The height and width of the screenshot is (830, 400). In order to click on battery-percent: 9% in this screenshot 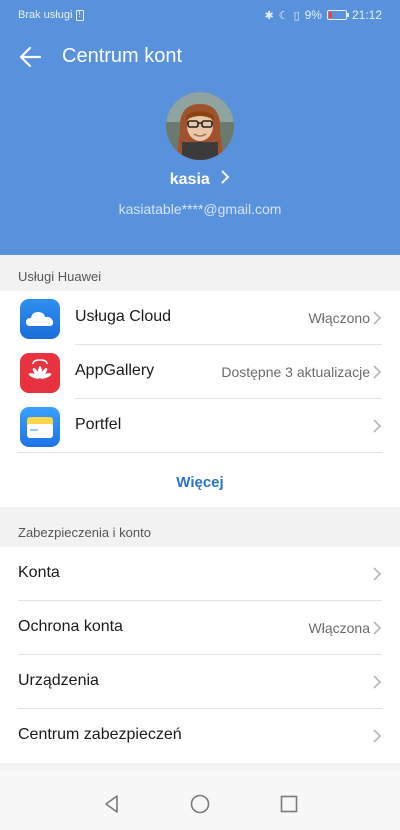, I will do `click(313, 15)`.